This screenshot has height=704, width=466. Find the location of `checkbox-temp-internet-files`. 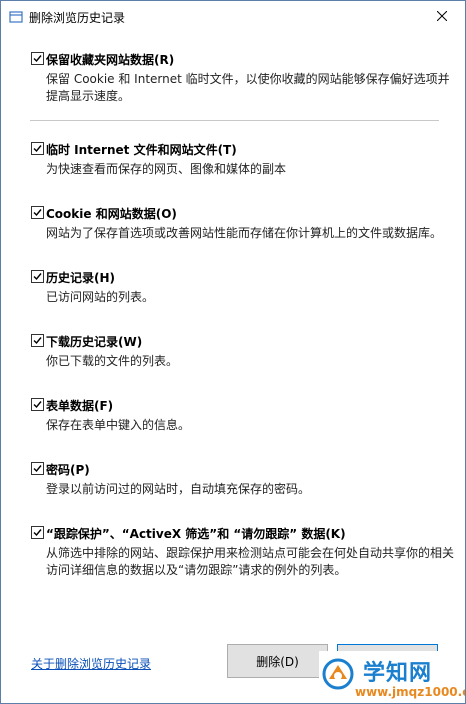

checkbox-temp-internet-files is located at coordinates (37, 148).